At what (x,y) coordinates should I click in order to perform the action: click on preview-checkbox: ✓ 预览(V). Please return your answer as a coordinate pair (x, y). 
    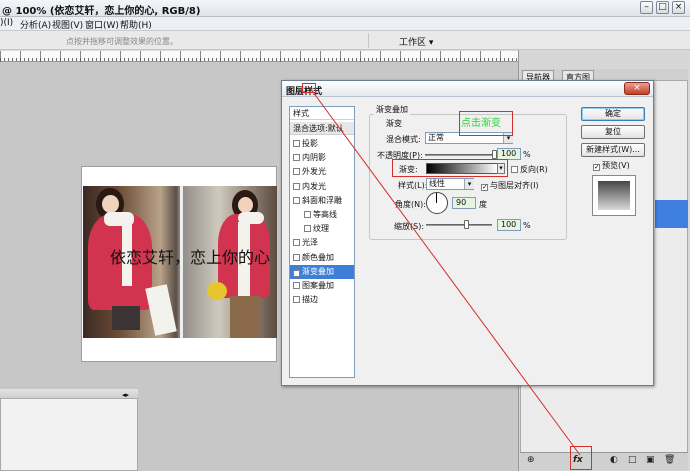
    Looking at the image, I should click on (611, 165).